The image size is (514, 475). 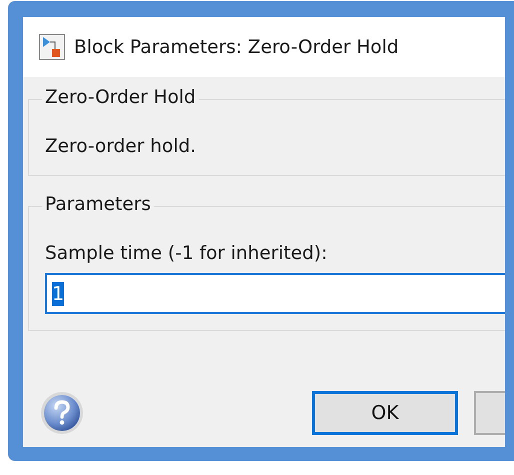 I want to click on block-icon, so click(x=52, y=47).